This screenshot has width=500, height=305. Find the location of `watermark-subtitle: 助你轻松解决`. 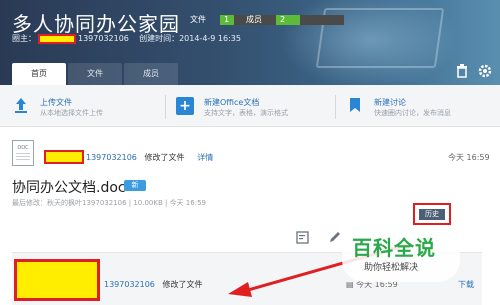

watermark-subtitle: 助你轻松解决 is located at coordinates (391, 268).